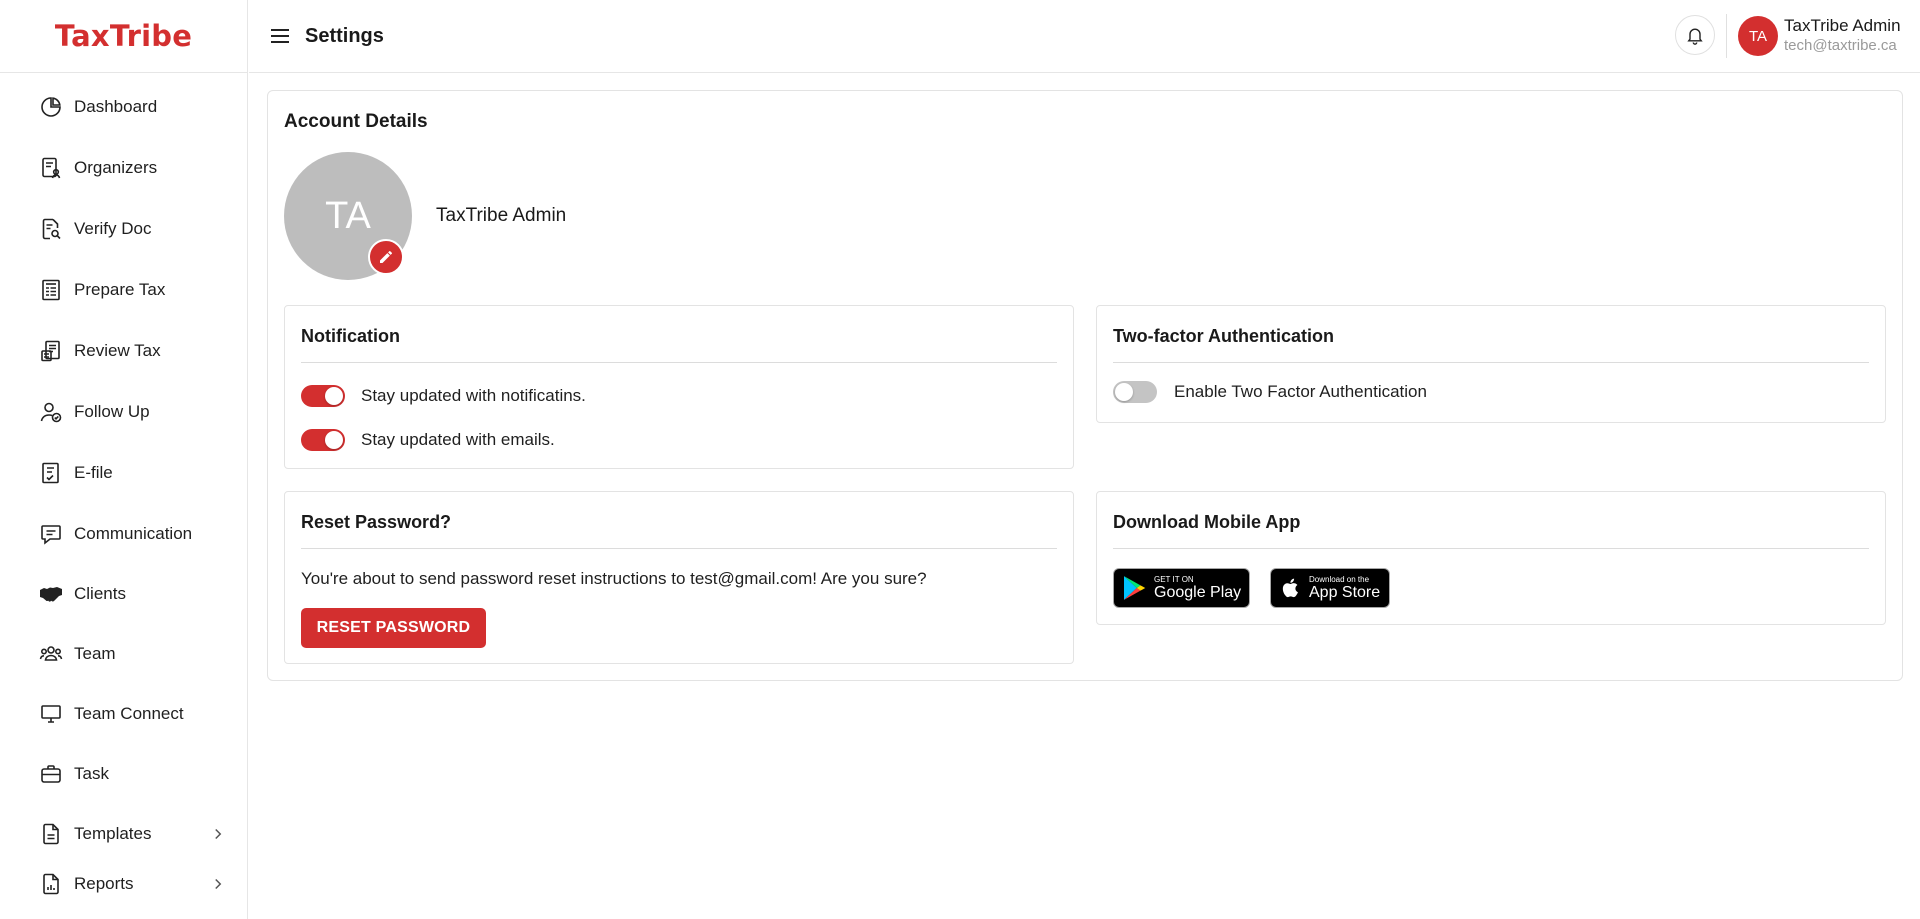 The width and height of the screenshot is (1920, 919). Describe the element at coordinates (1842, 25) in the screenshot. I see `user-name: TaxTribe Admin` at that location.